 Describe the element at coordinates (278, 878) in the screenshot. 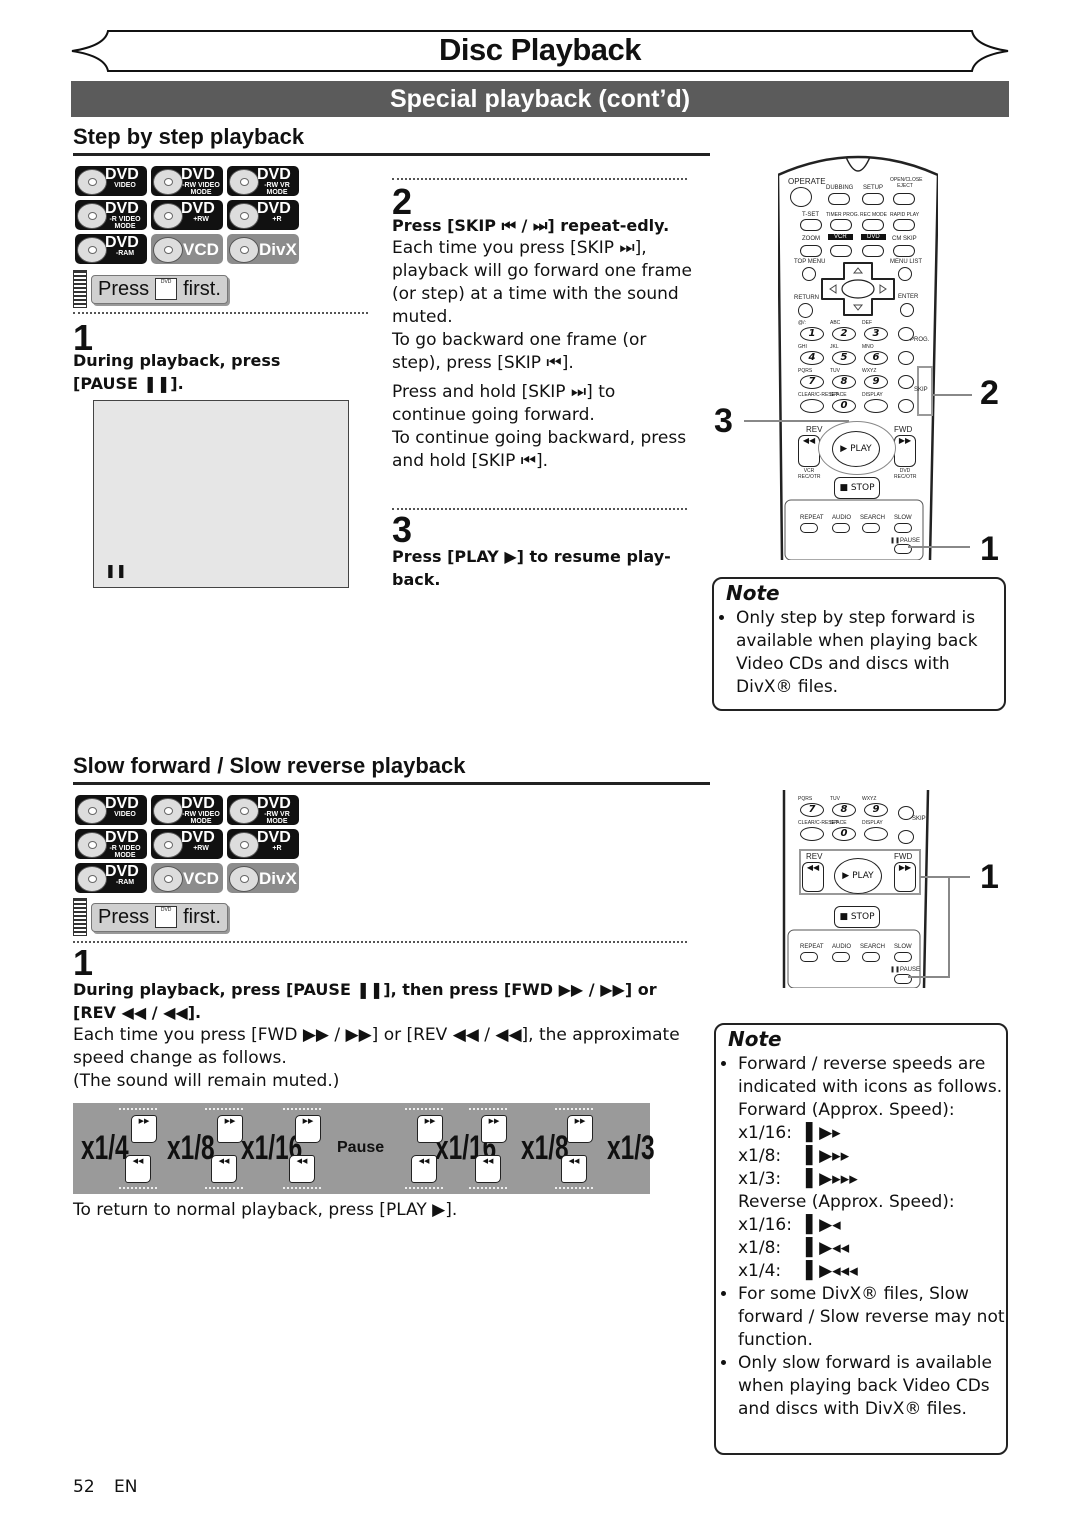

I see `disc-badge-label: DivX` at that location.